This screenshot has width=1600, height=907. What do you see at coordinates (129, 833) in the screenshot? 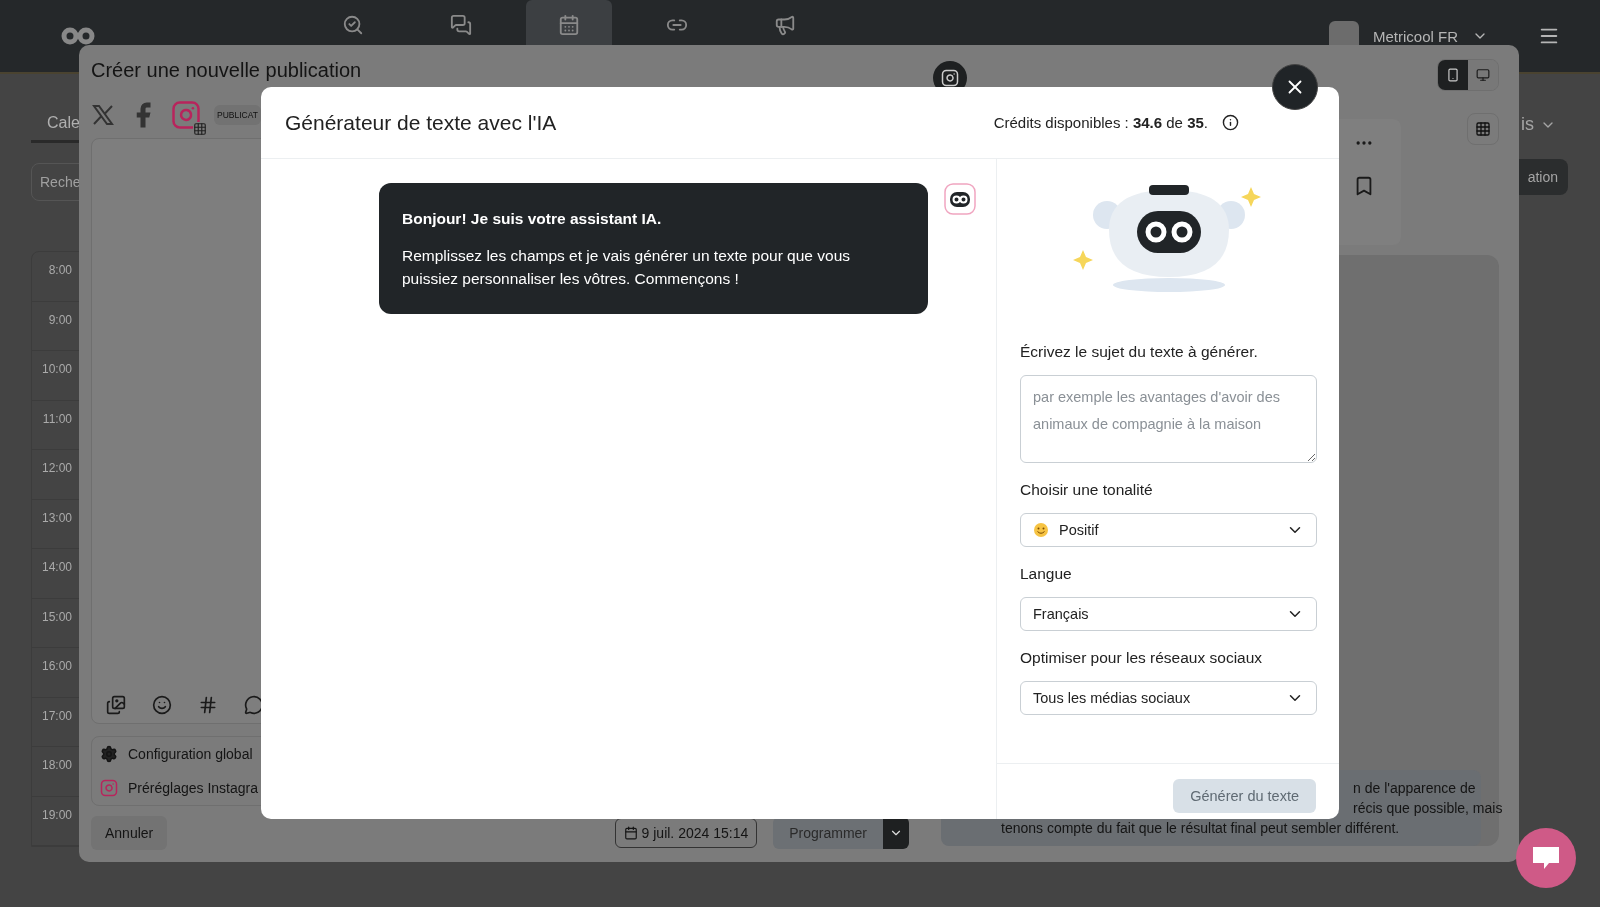
I see `cancel-button: Annuler` at bounding box center [129, 833].